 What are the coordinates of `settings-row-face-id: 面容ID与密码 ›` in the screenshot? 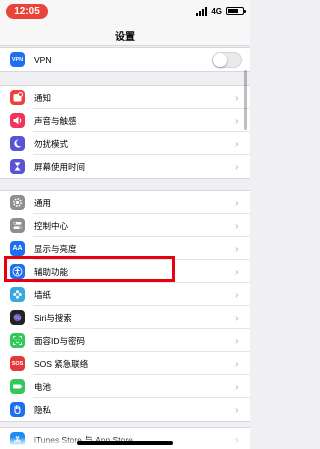 It's located at (125, 340).